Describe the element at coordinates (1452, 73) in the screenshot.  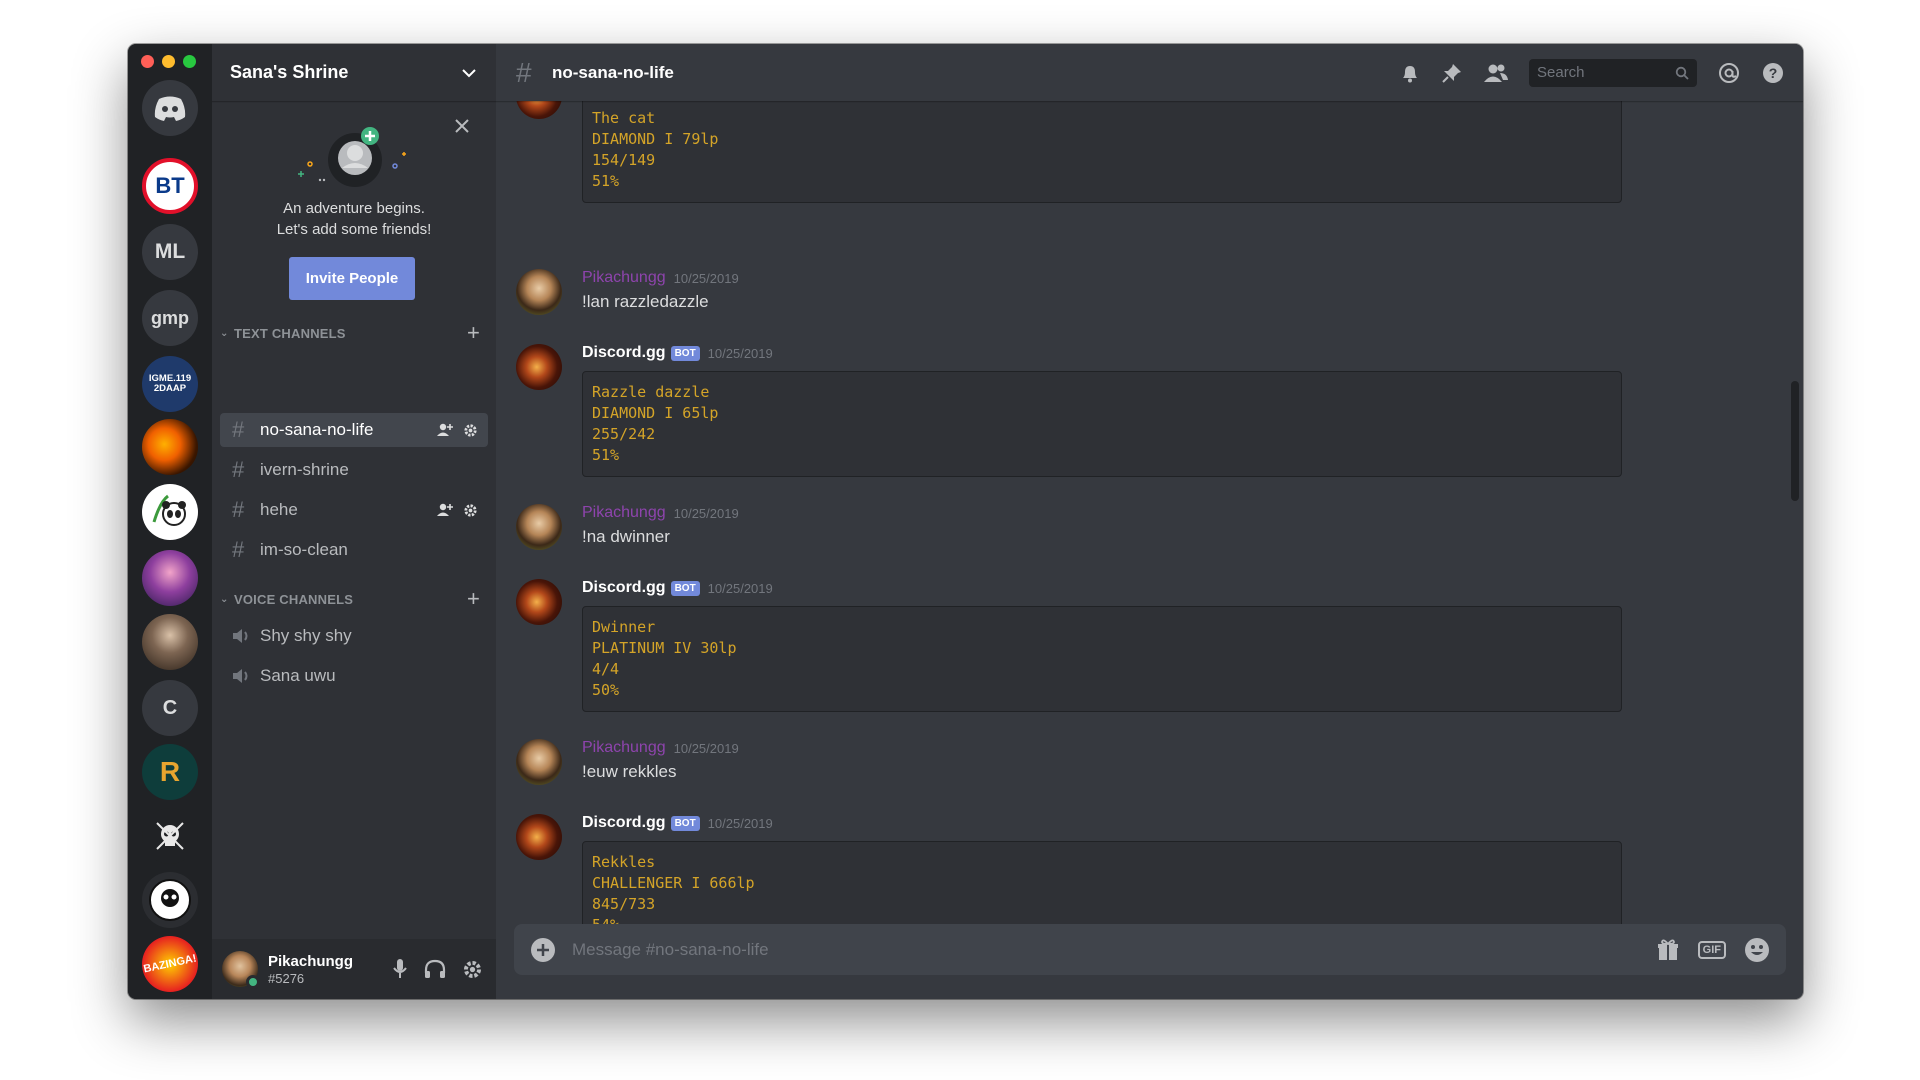
I see `pin-icon` at that location.